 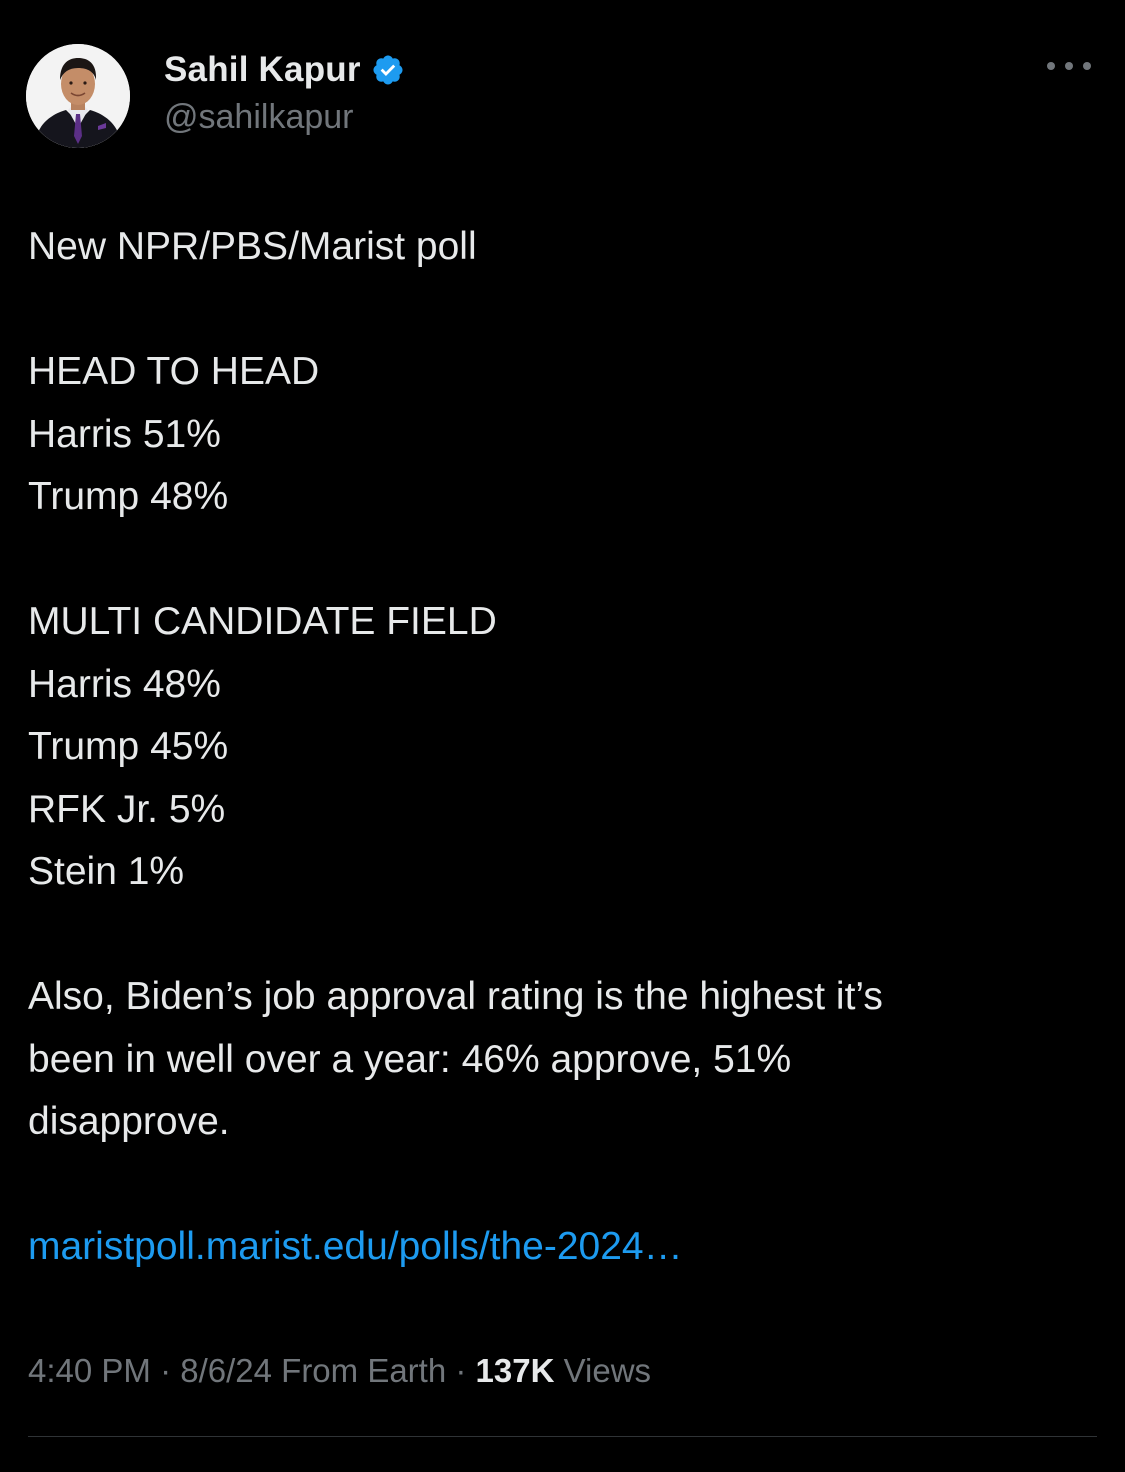 I want to click on avatar, so click(x=78, y=96).